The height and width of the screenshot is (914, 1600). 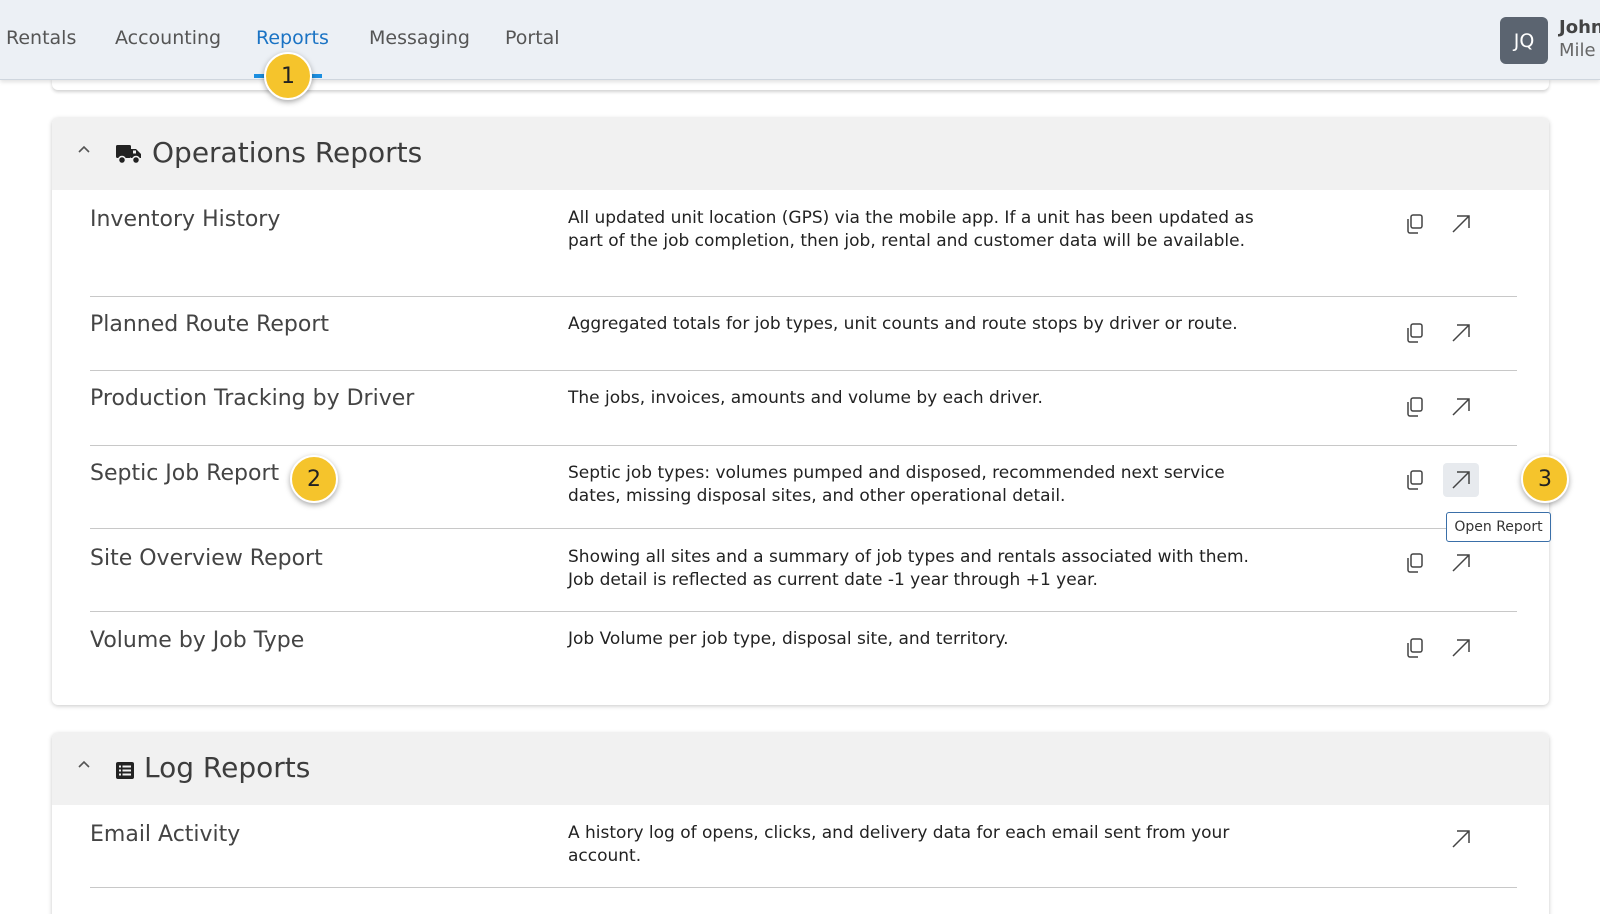 I want to click on nav-reports: Reports, so click(x=292, y=38).